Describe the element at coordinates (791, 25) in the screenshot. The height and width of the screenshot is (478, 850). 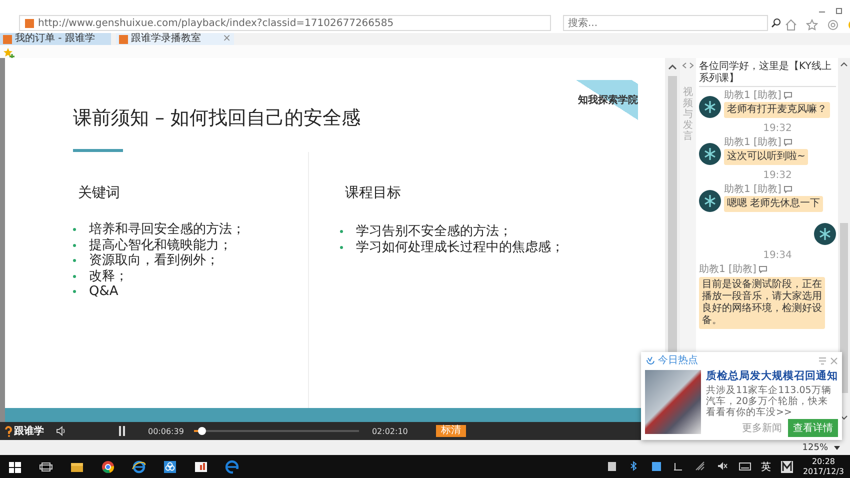
I see `home-icon` at that location.